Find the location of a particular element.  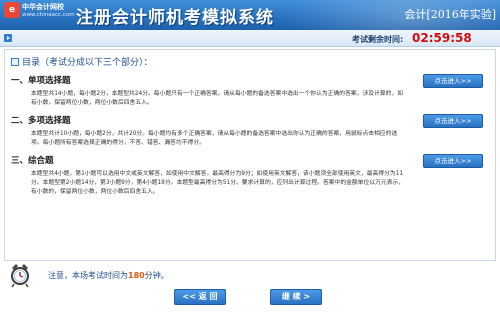

section-title: 一、单项选择题 is located at coordinates (41, 81).